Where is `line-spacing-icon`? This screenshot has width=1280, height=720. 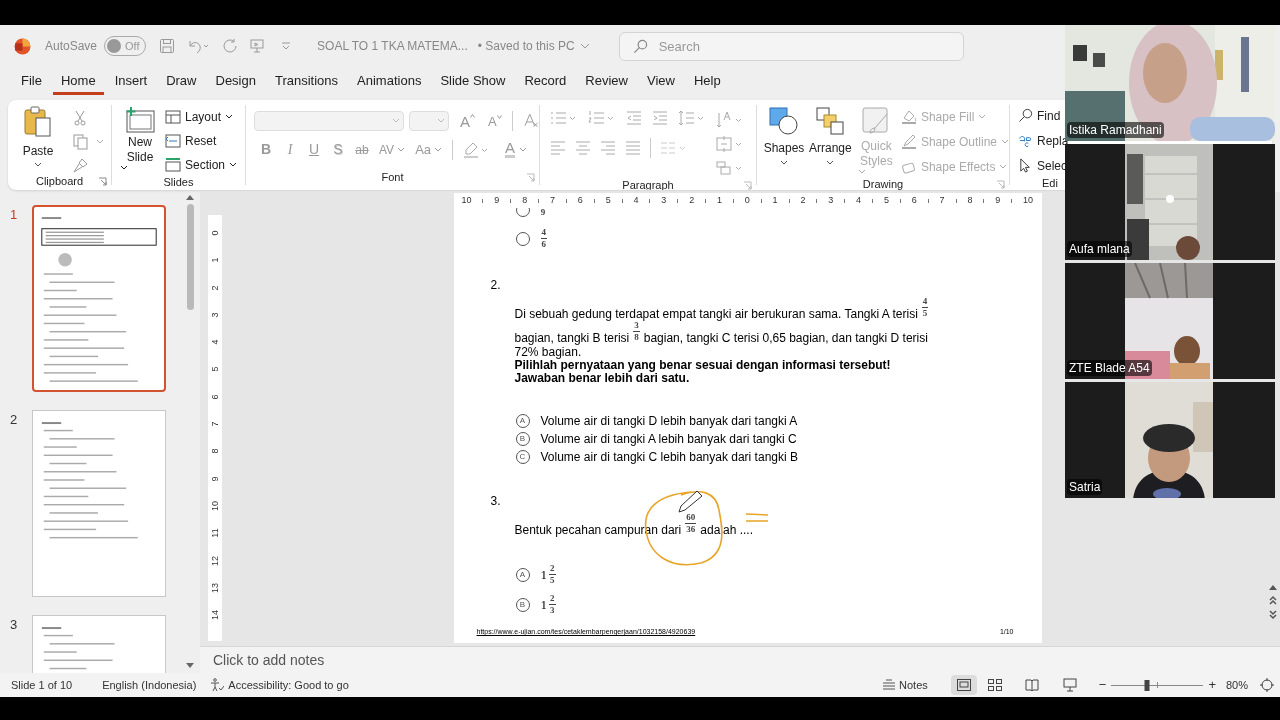 line-spacing-icon is located at coordinates (692, 118).